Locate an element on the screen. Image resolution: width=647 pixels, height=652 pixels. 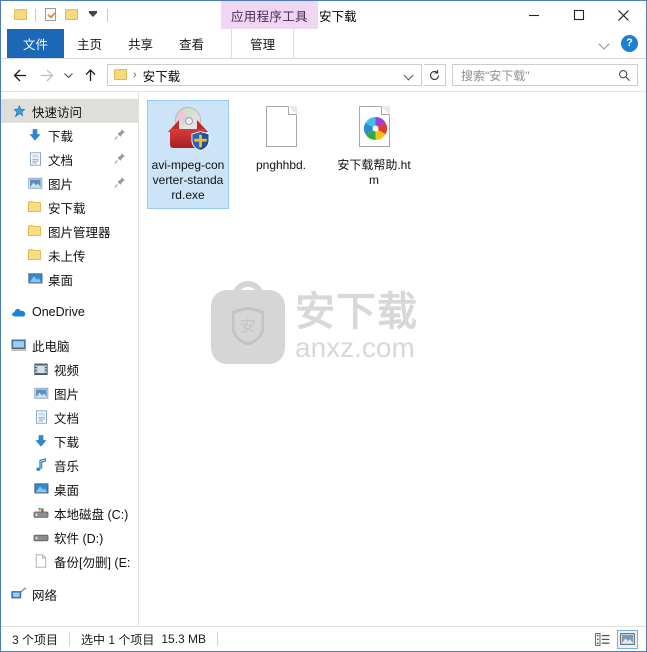
sidebar-item-pictures-pc: 图片 is located at coordinates (69, 393).